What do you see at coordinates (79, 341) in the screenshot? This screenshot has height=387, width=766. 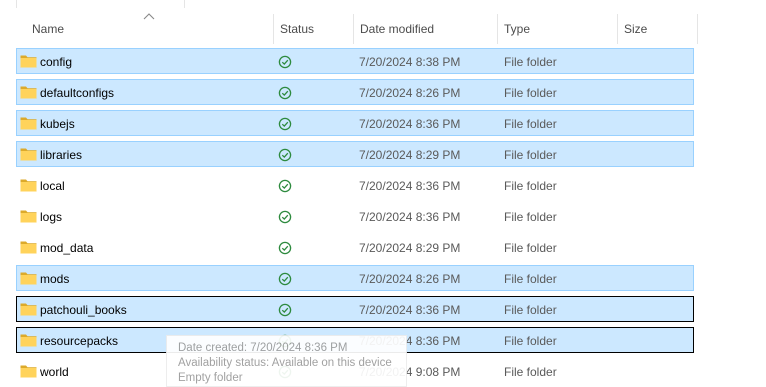 I see `file-name: resourcepacks` at bounding box center [79, 341].